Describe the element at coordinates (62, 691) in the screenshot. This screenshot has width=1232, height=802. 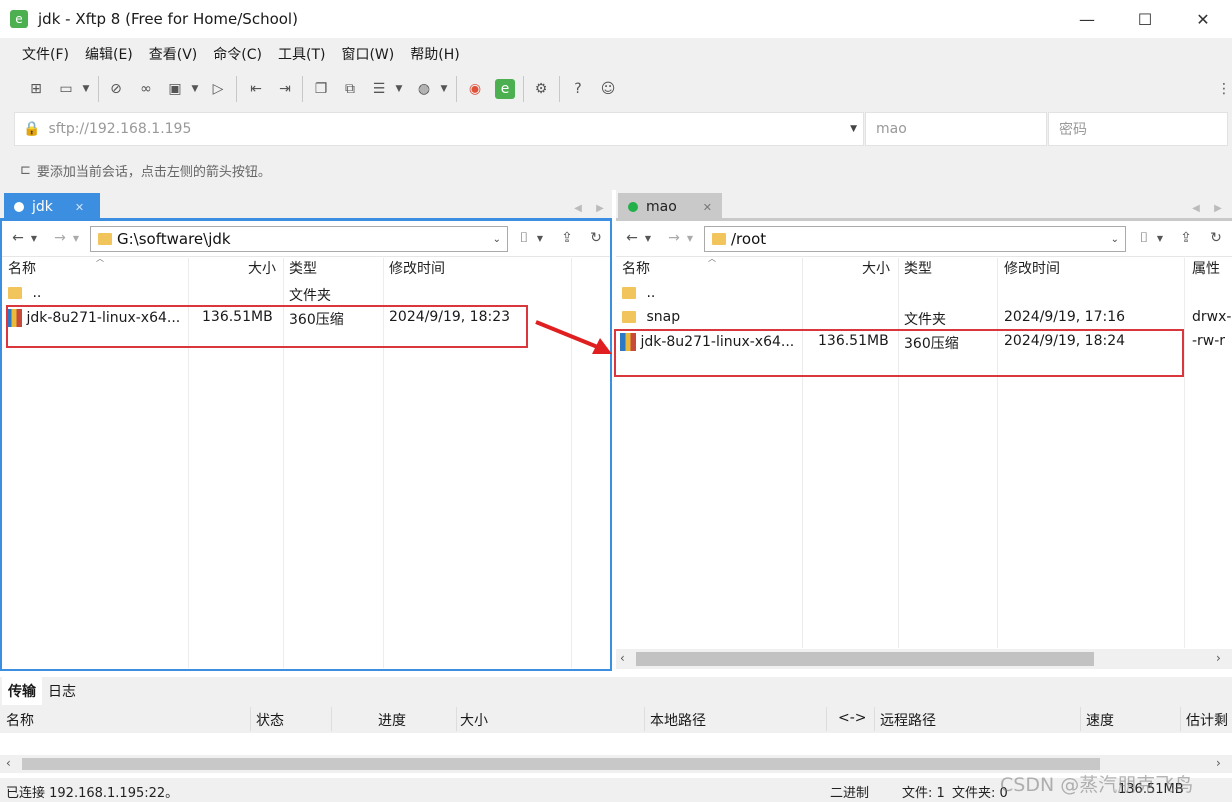
I see `tab-log: 日志` at that location.